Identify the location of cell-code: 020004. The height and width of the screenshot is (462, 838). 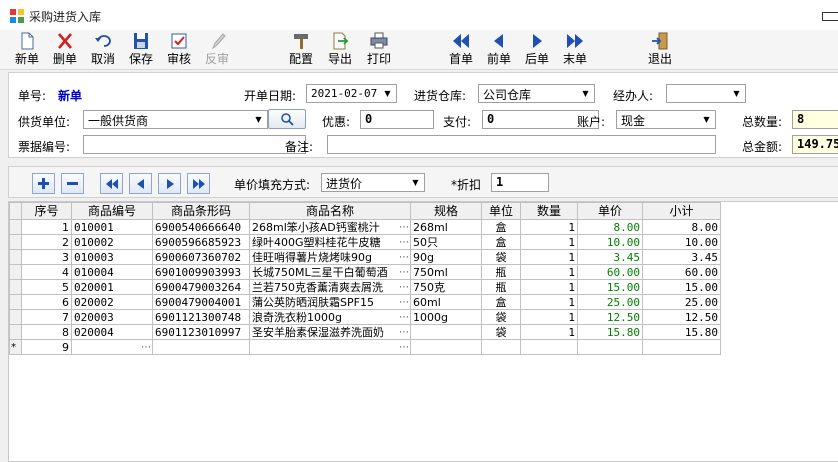
(112, 332).